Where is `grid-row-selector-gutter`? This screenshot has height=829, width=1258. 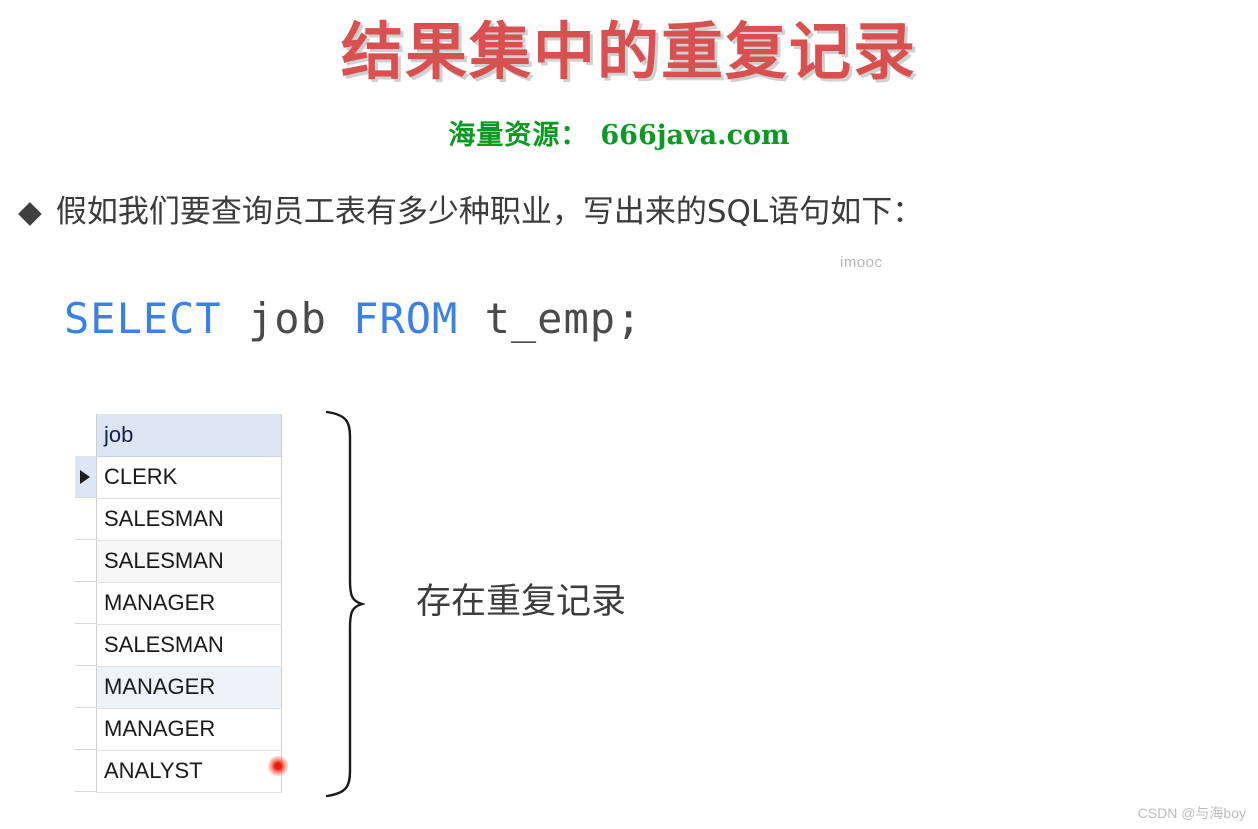 grid-row-selector-gutter is located at coordinates (85, 604).